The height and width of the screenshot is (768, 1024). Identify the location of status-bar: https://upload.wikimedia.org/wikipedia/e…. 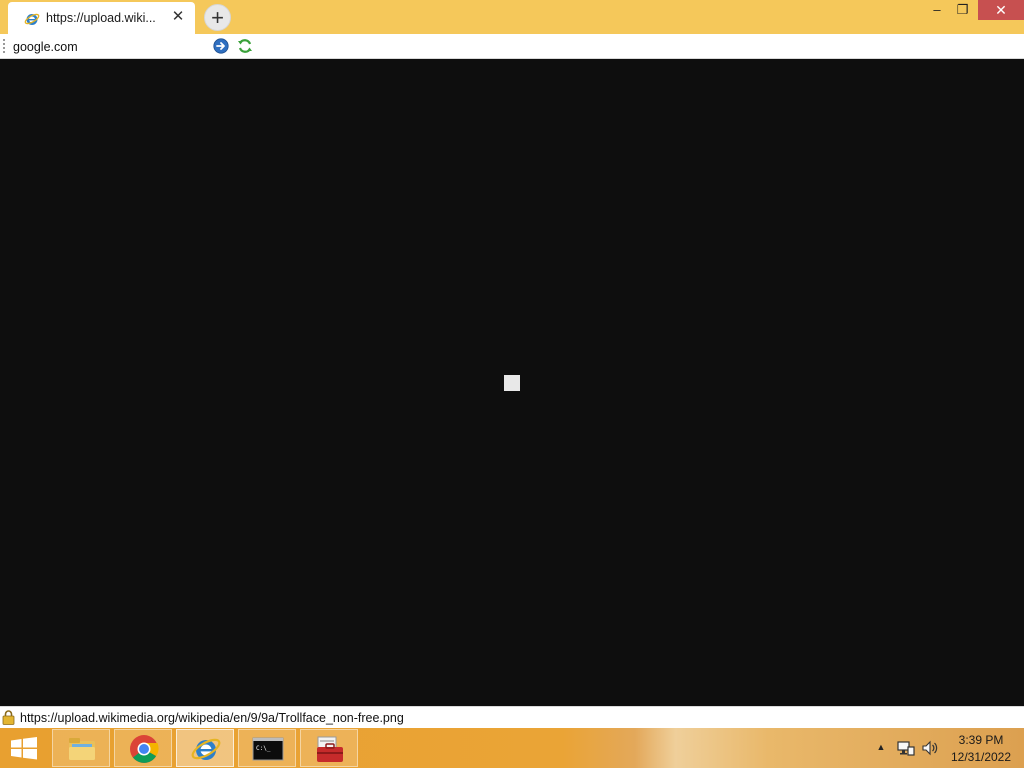
(512, 717).